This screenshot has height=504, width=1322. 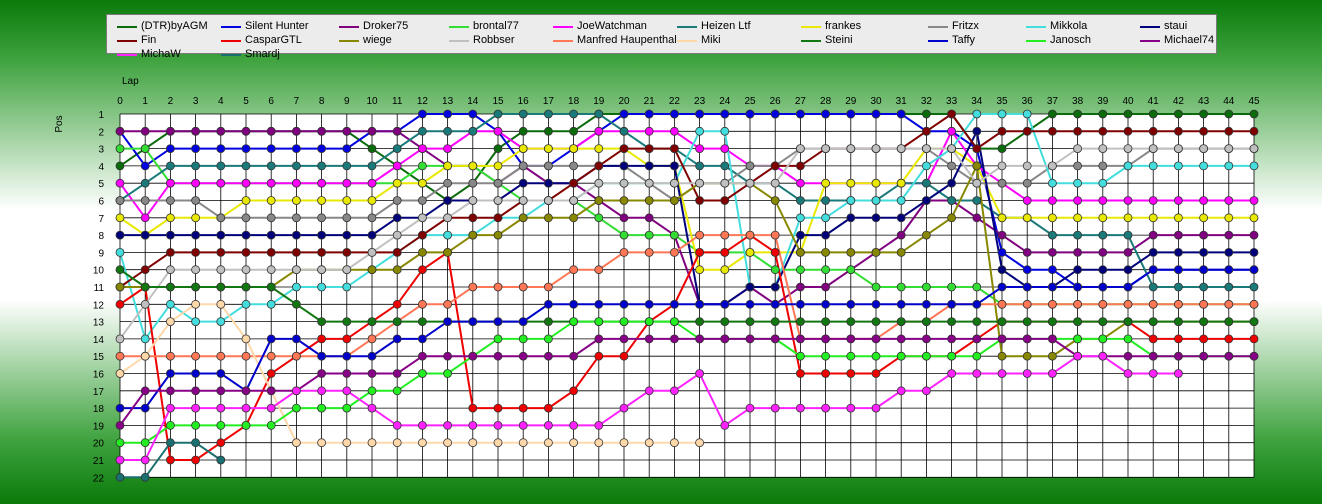 I want to click on y-tick-label: 13, so click(x=99, y=323).